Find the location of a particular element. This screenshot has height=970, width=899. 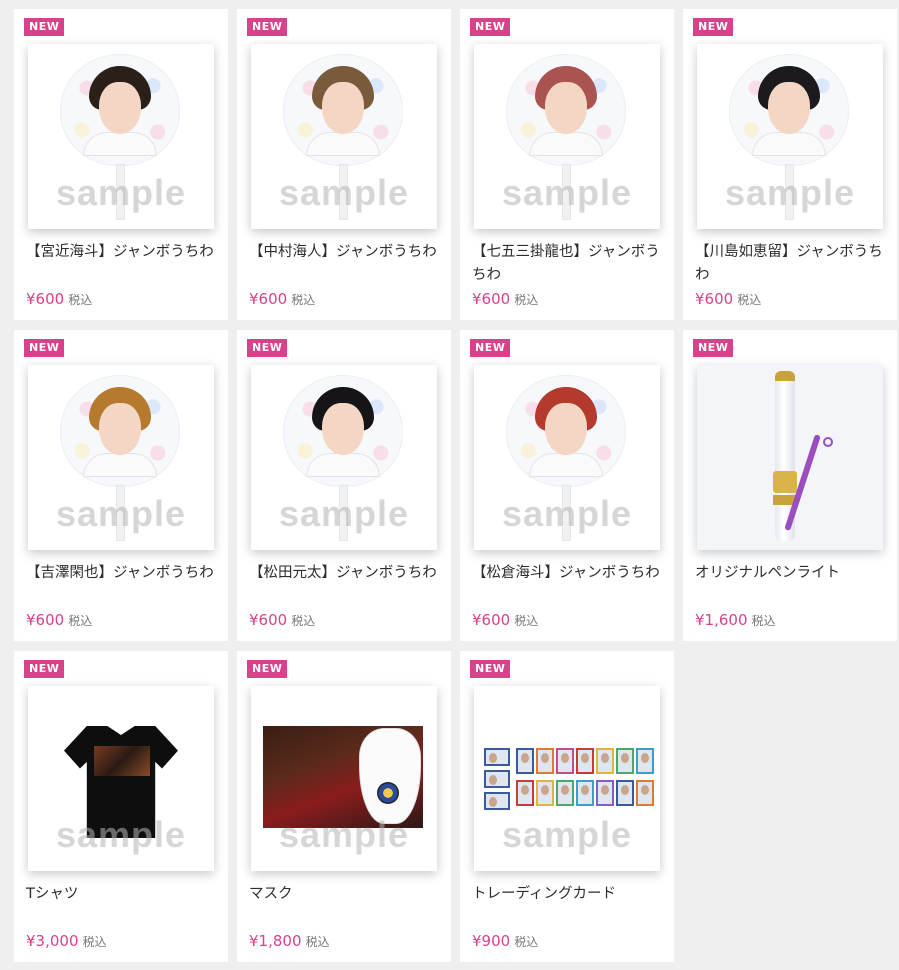

product-name: 【吉澤閑也】ジャンボうちわ is located at coordinates (124, 573).